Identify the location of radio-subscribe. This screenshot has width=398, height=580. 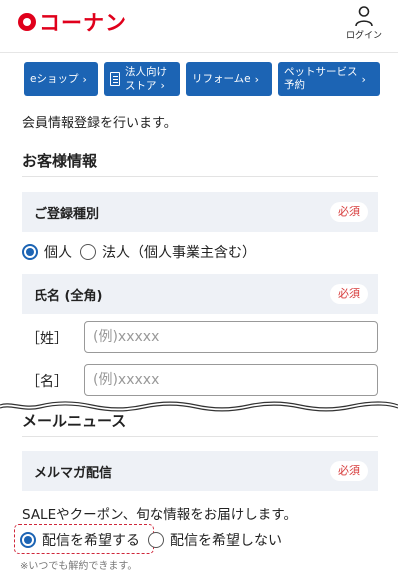
(28, 540).